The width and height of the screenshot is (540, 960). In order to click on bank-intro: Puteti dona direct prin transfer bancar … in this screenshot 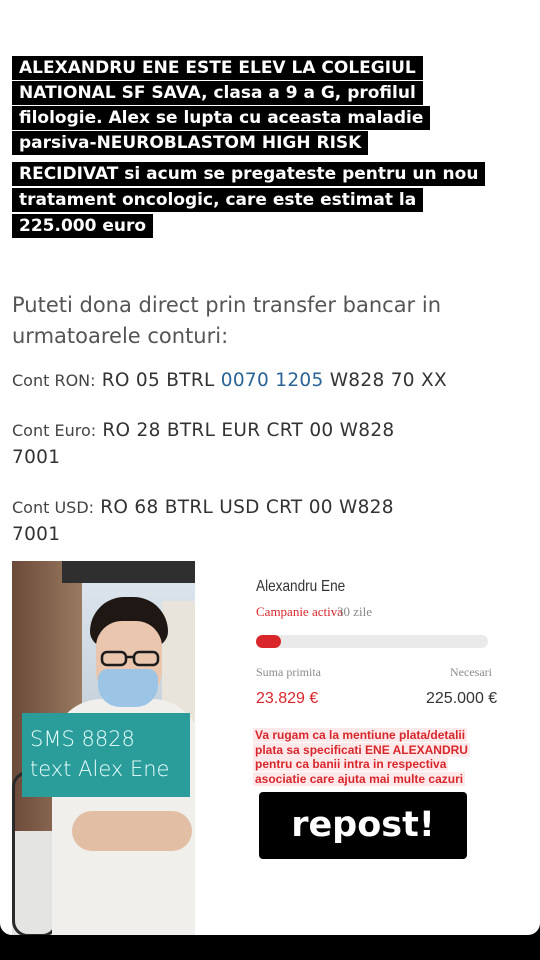, I will do `click(227, 320)`.